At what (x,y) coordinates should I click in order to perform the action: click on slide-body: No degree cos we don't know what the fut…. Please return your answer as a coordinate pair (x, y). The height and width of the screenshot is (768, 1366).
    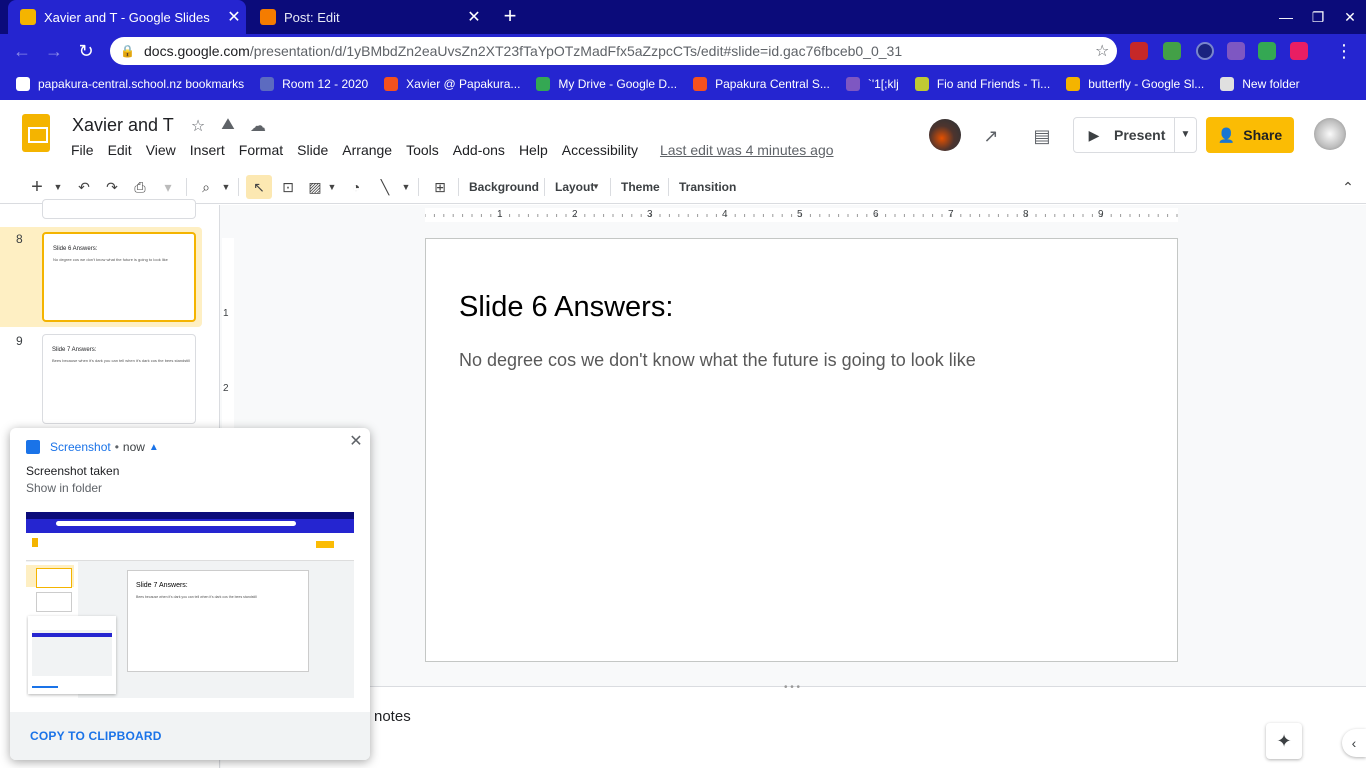
    Looking at the image, I should click on (717, 360).